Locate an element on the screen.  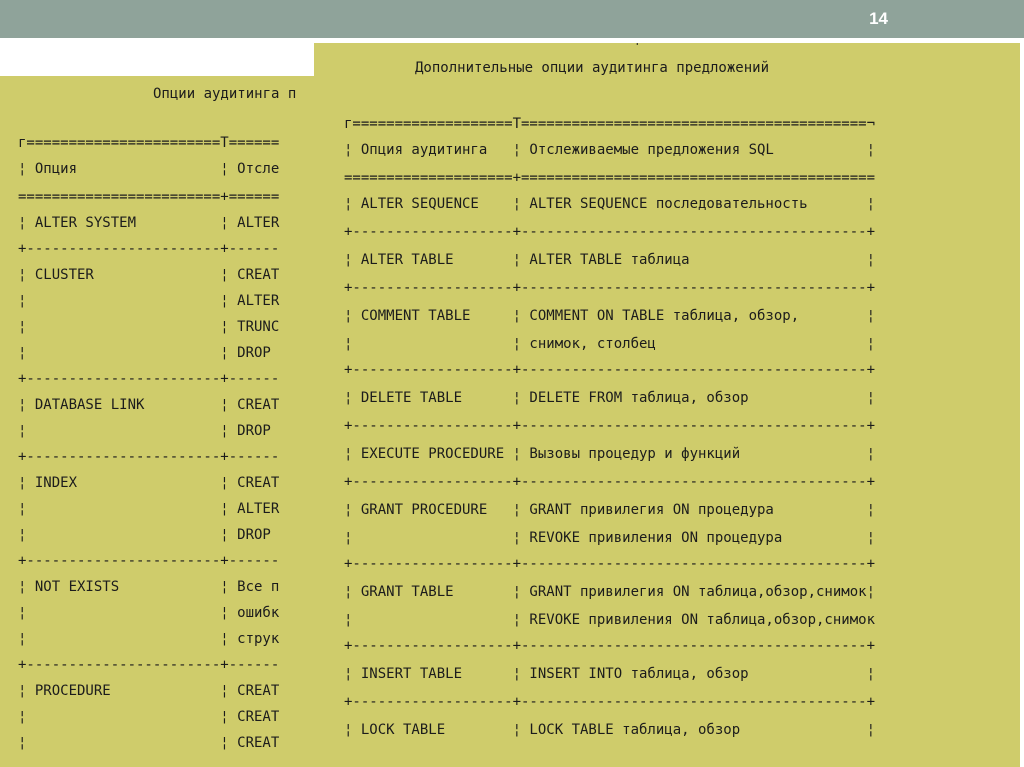
table-row: ¦ CLUSTER ¦ CREAT is located at coordinates (149, 275).